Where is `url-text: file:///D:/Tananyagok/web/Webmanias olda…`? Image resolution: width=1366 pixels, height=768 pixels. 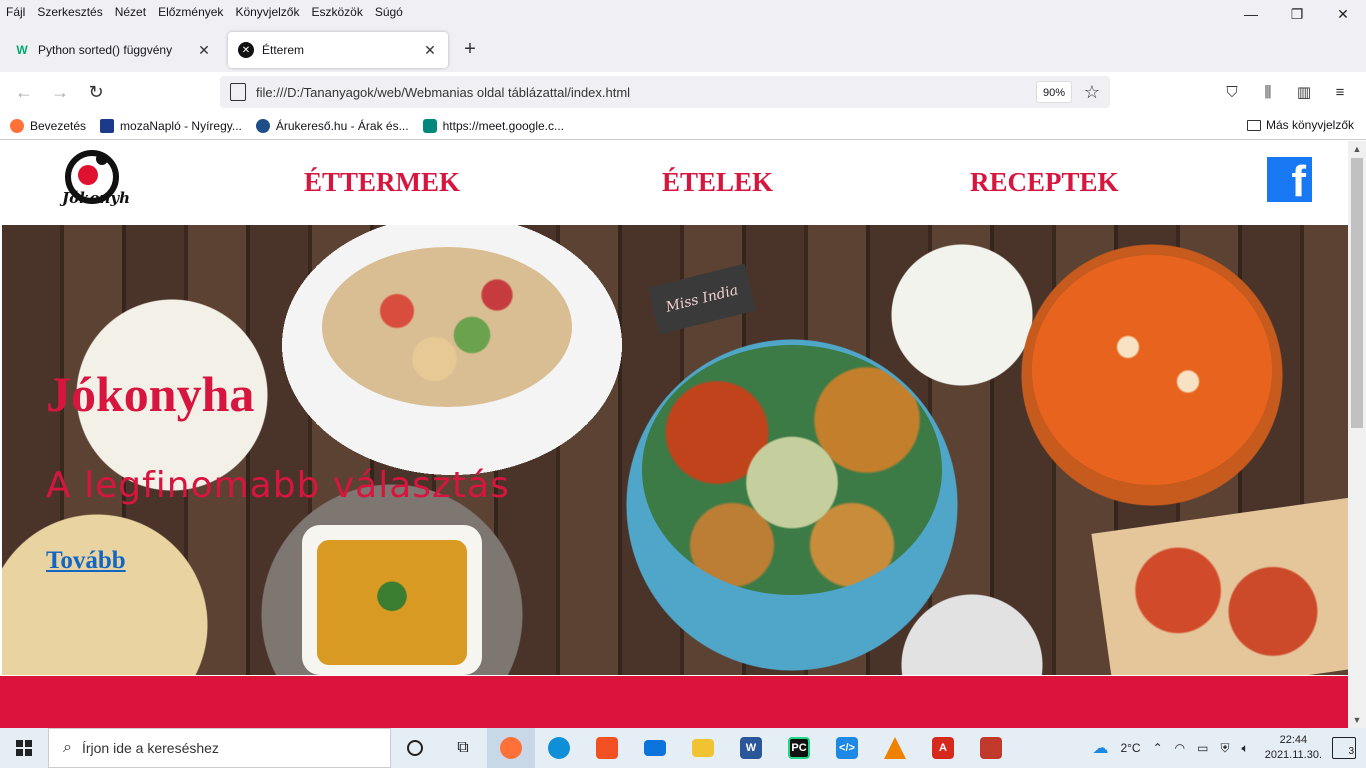 url-text: file:///D:/Tananyagok/web/Webmanias olda… is located at coordinates (646, 92).